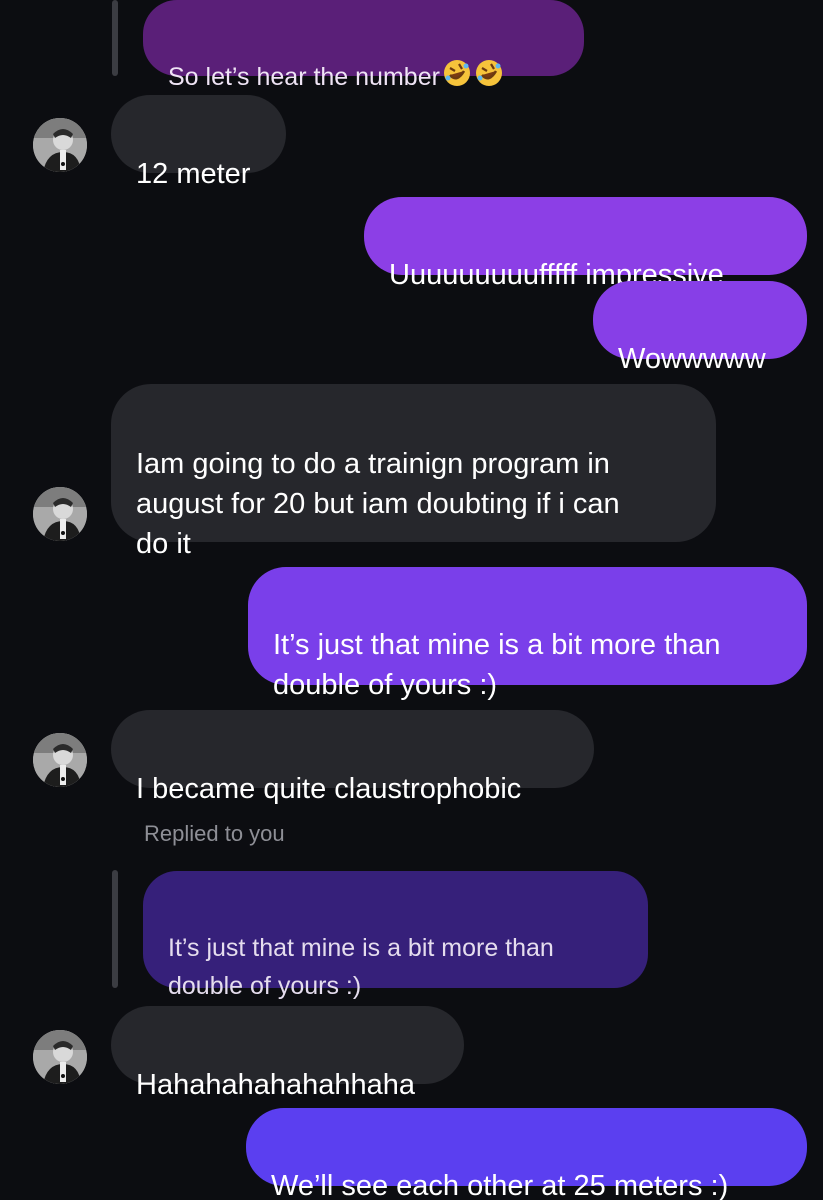 This screenshot has width=823, height=1200. I want to click on message-incoming: Hahahahahahahhaha, so click(287, 1053).